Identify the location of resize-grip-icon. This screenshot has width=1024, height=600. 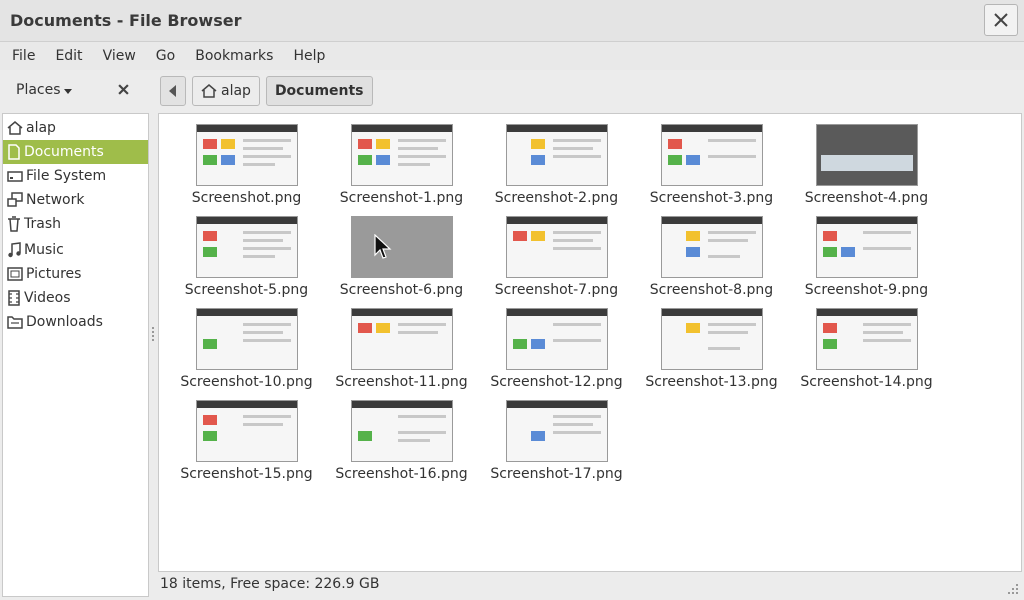
(1013, 589).